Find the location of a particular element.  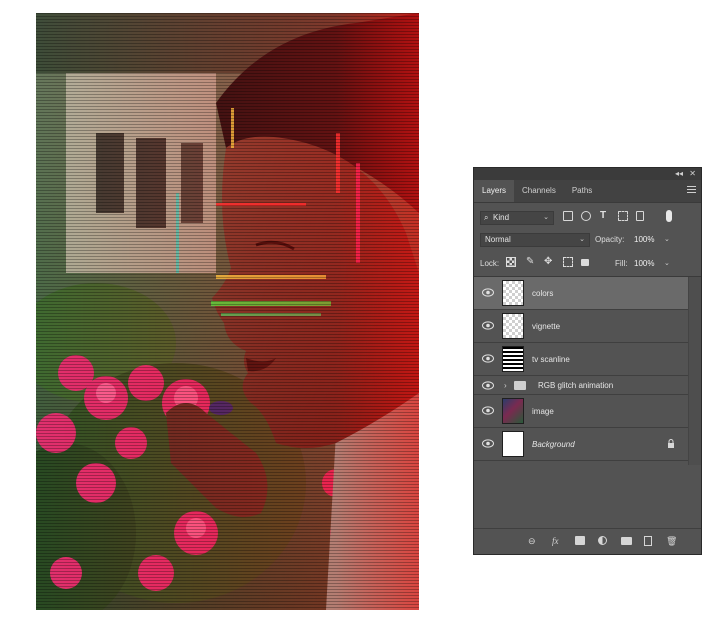

layer-name: image is located at coordinates (543, 411).